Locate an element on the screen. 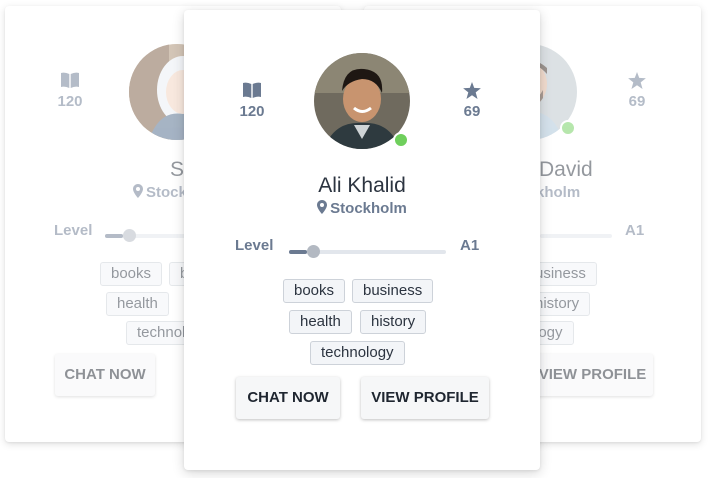 The height and width of the screenshot is (478, 708). level-slider-fill is located at coordinates (298, 252).